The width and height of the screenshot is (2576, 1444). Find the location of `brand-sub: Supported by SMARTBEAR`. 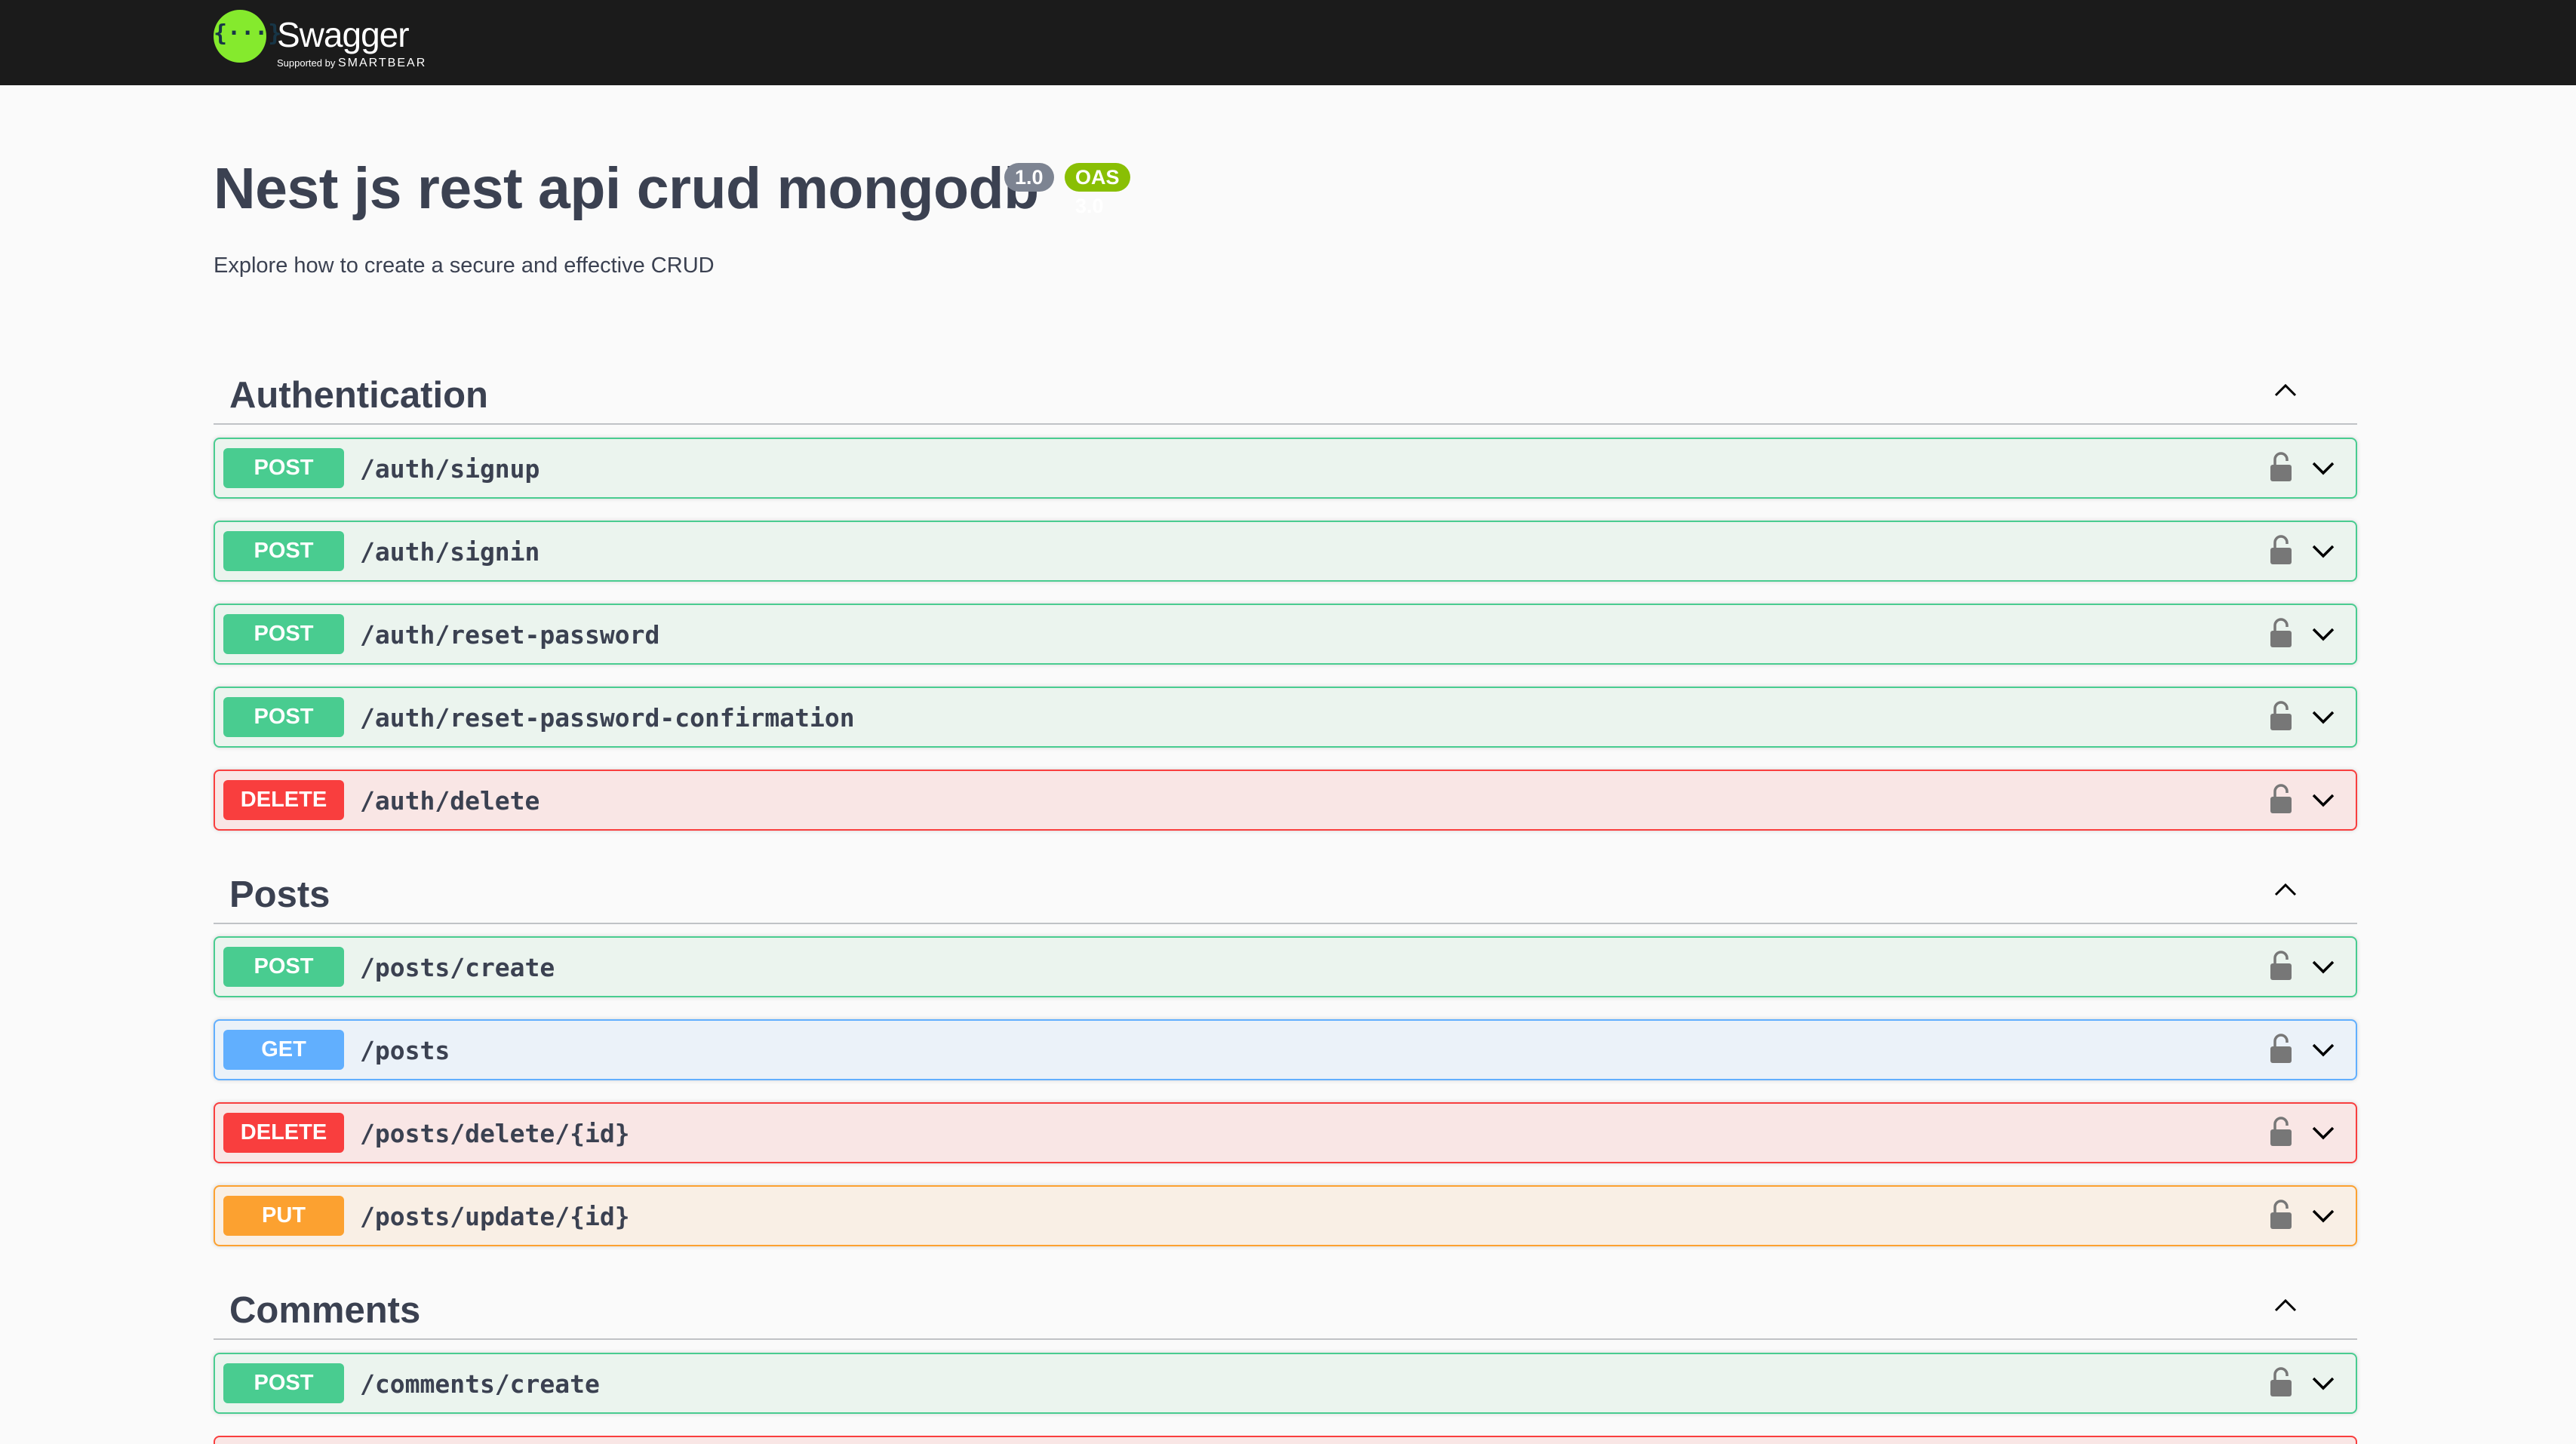

brand-sub: Supported by SMARTBEAR is located at coordinates (351, 63).